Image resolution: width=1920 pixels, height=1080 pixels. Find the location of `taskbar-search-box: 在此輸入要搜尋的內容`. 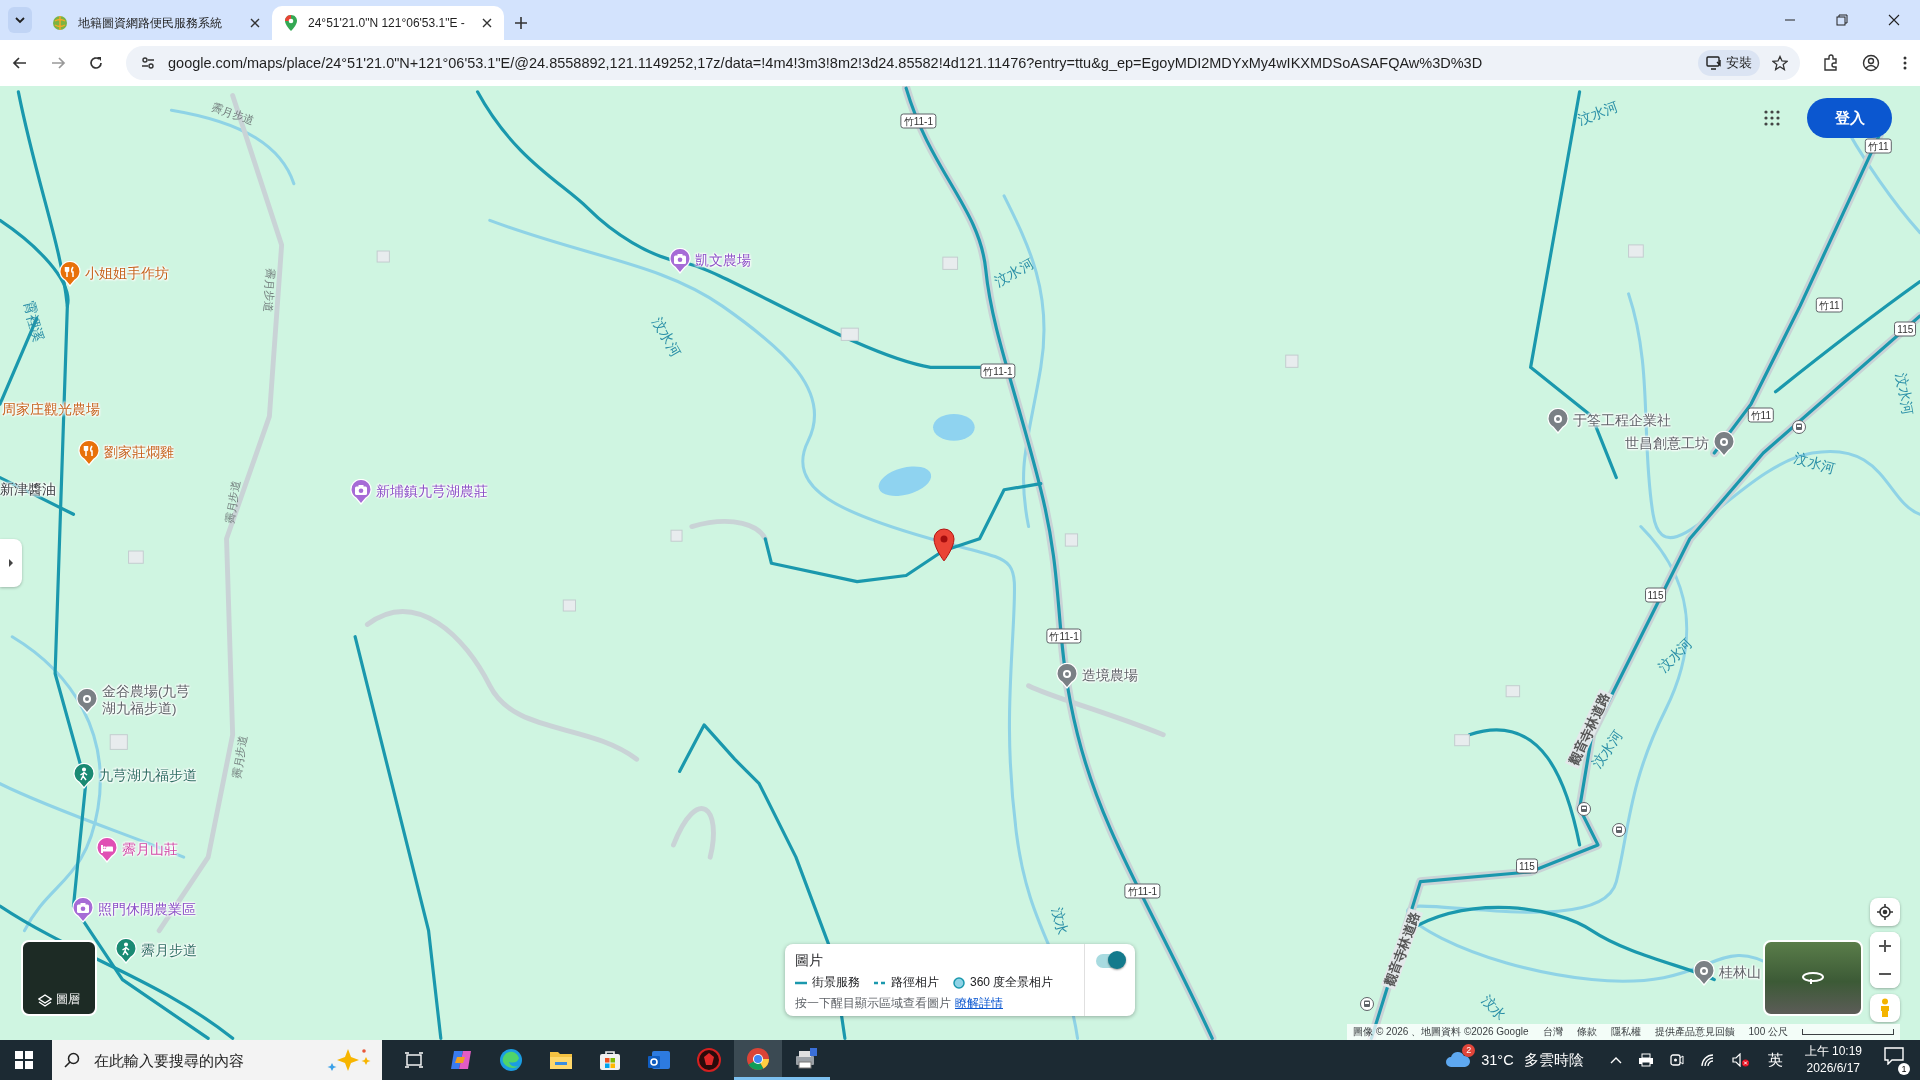

taskbar-search-box: 在此輸入要搜尋的內容 is located at coordinates (217, 1060).